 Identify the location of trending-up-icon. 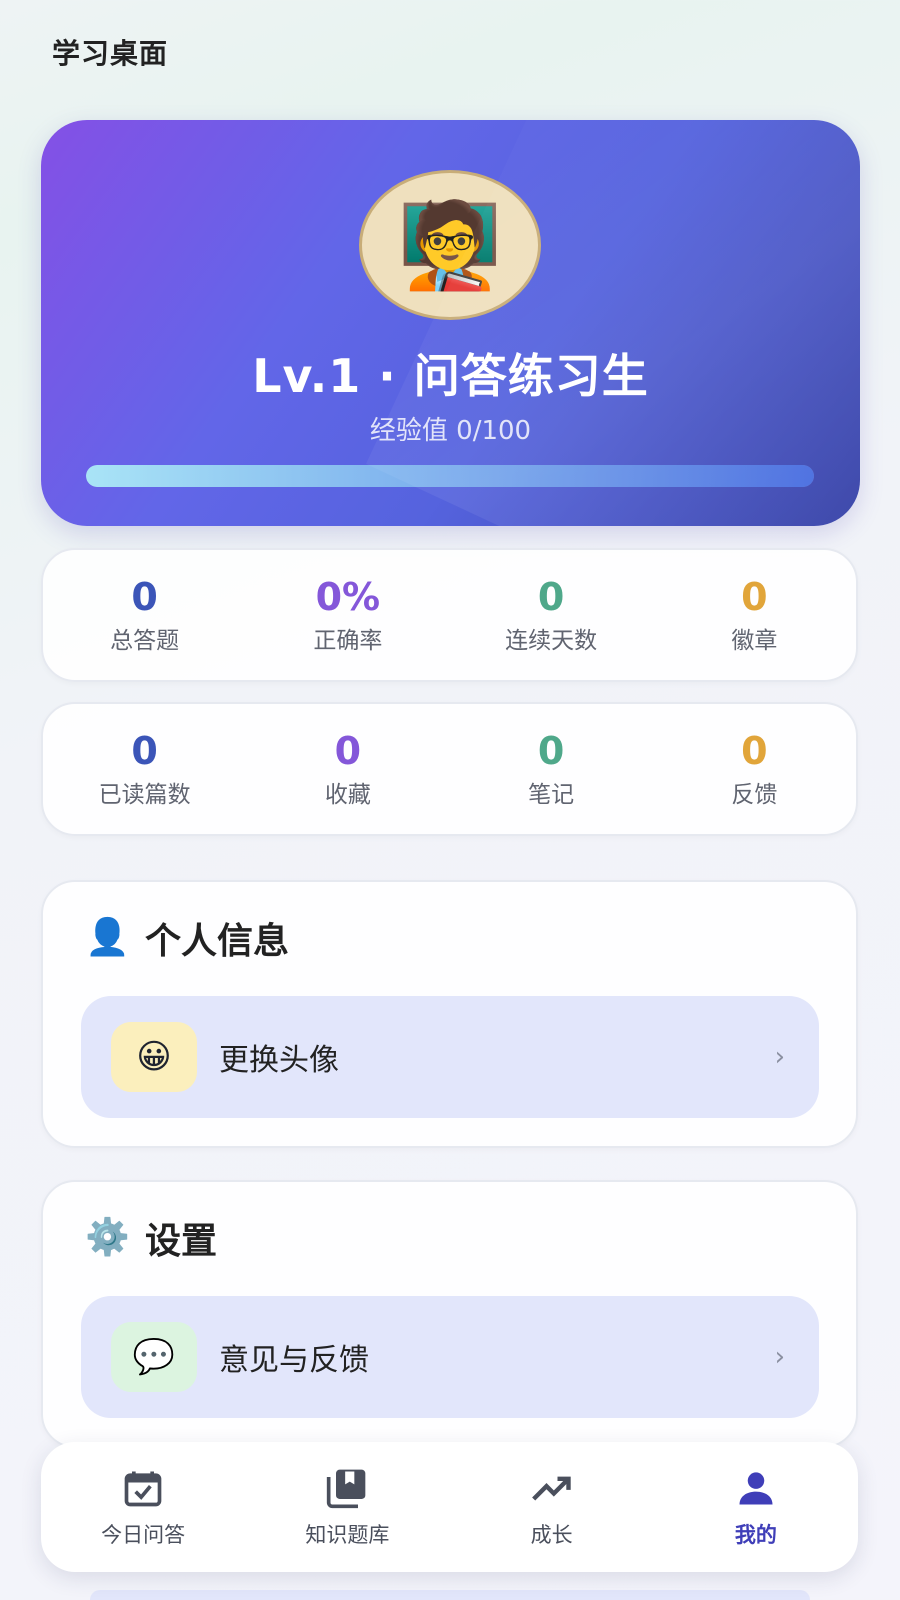
(552, 1488).